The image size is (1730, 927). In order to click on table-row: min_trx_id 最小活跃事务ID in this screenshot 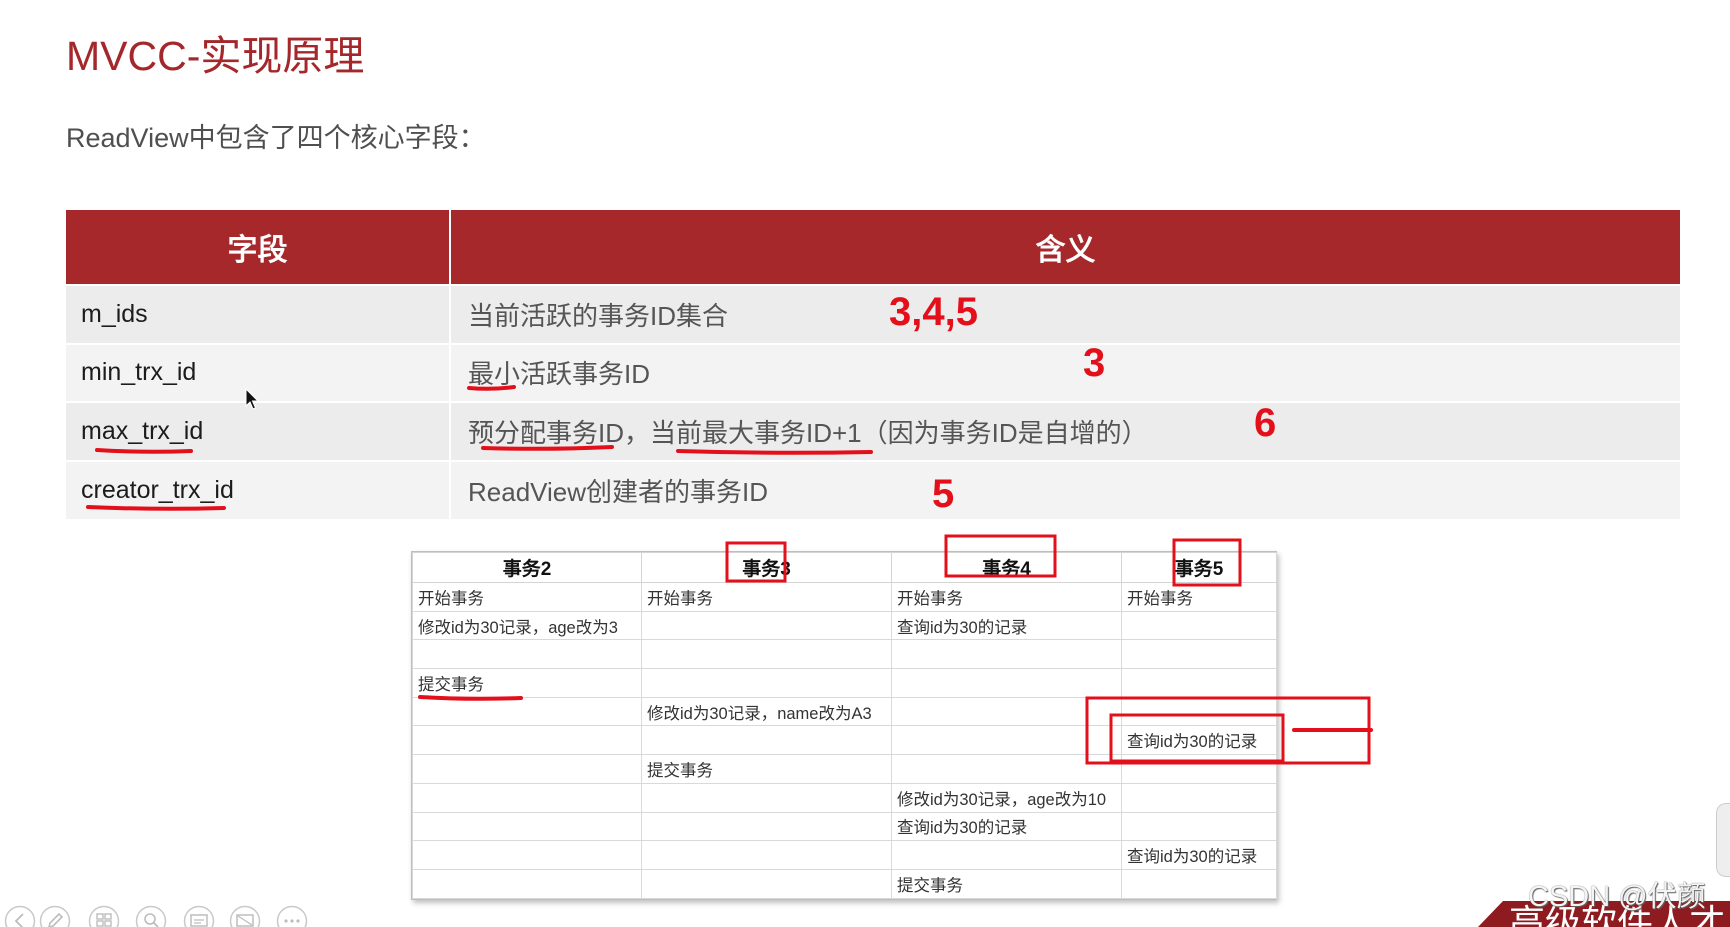, I will do `click(873, 372)`.